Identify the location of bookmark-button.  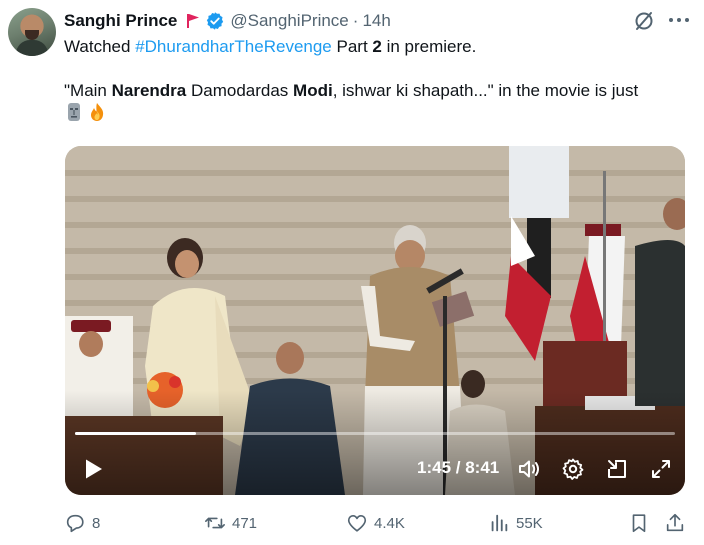
(642, 523).